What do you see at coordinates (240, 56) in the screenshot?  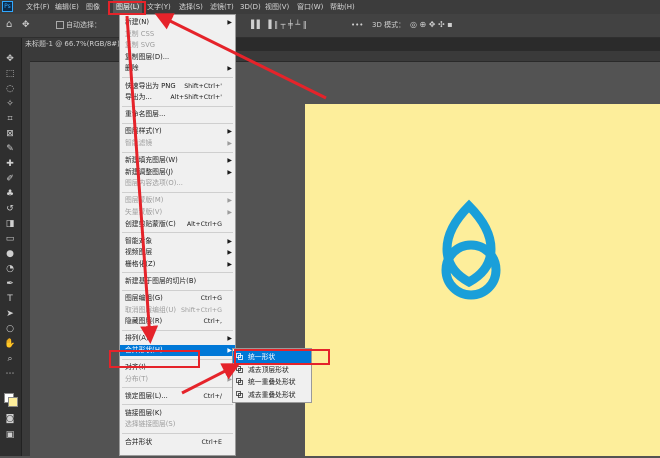 I see `arrow-to-layer-menu` at bounding box center [240, 56].